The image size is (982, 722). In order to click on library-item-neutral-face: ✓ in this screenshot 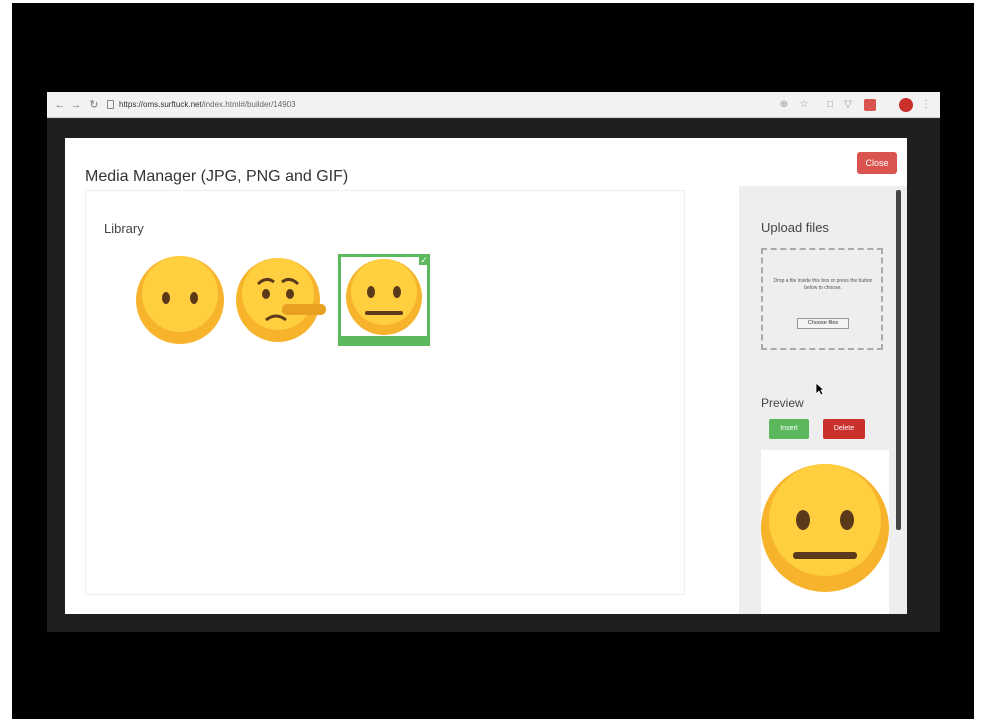, I will do `click(384, 300)`.